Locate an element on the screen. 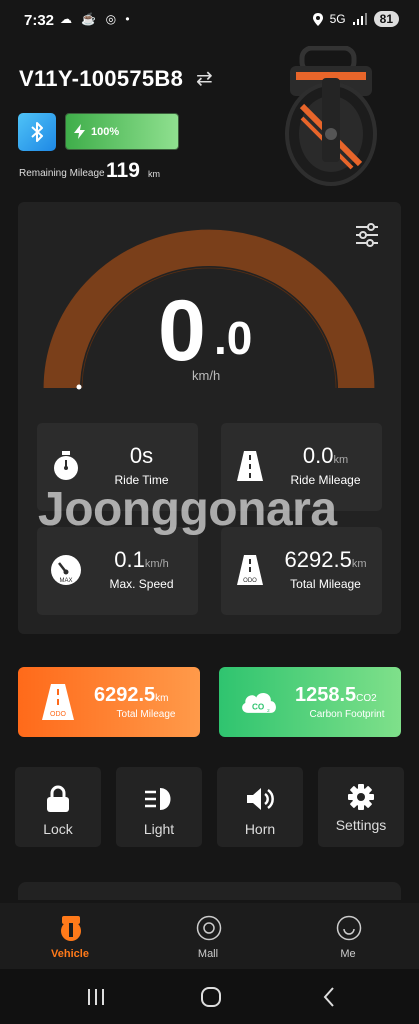 This screenshot has height=1024, width=419. lock-icon is located at coordinates (58, 798).